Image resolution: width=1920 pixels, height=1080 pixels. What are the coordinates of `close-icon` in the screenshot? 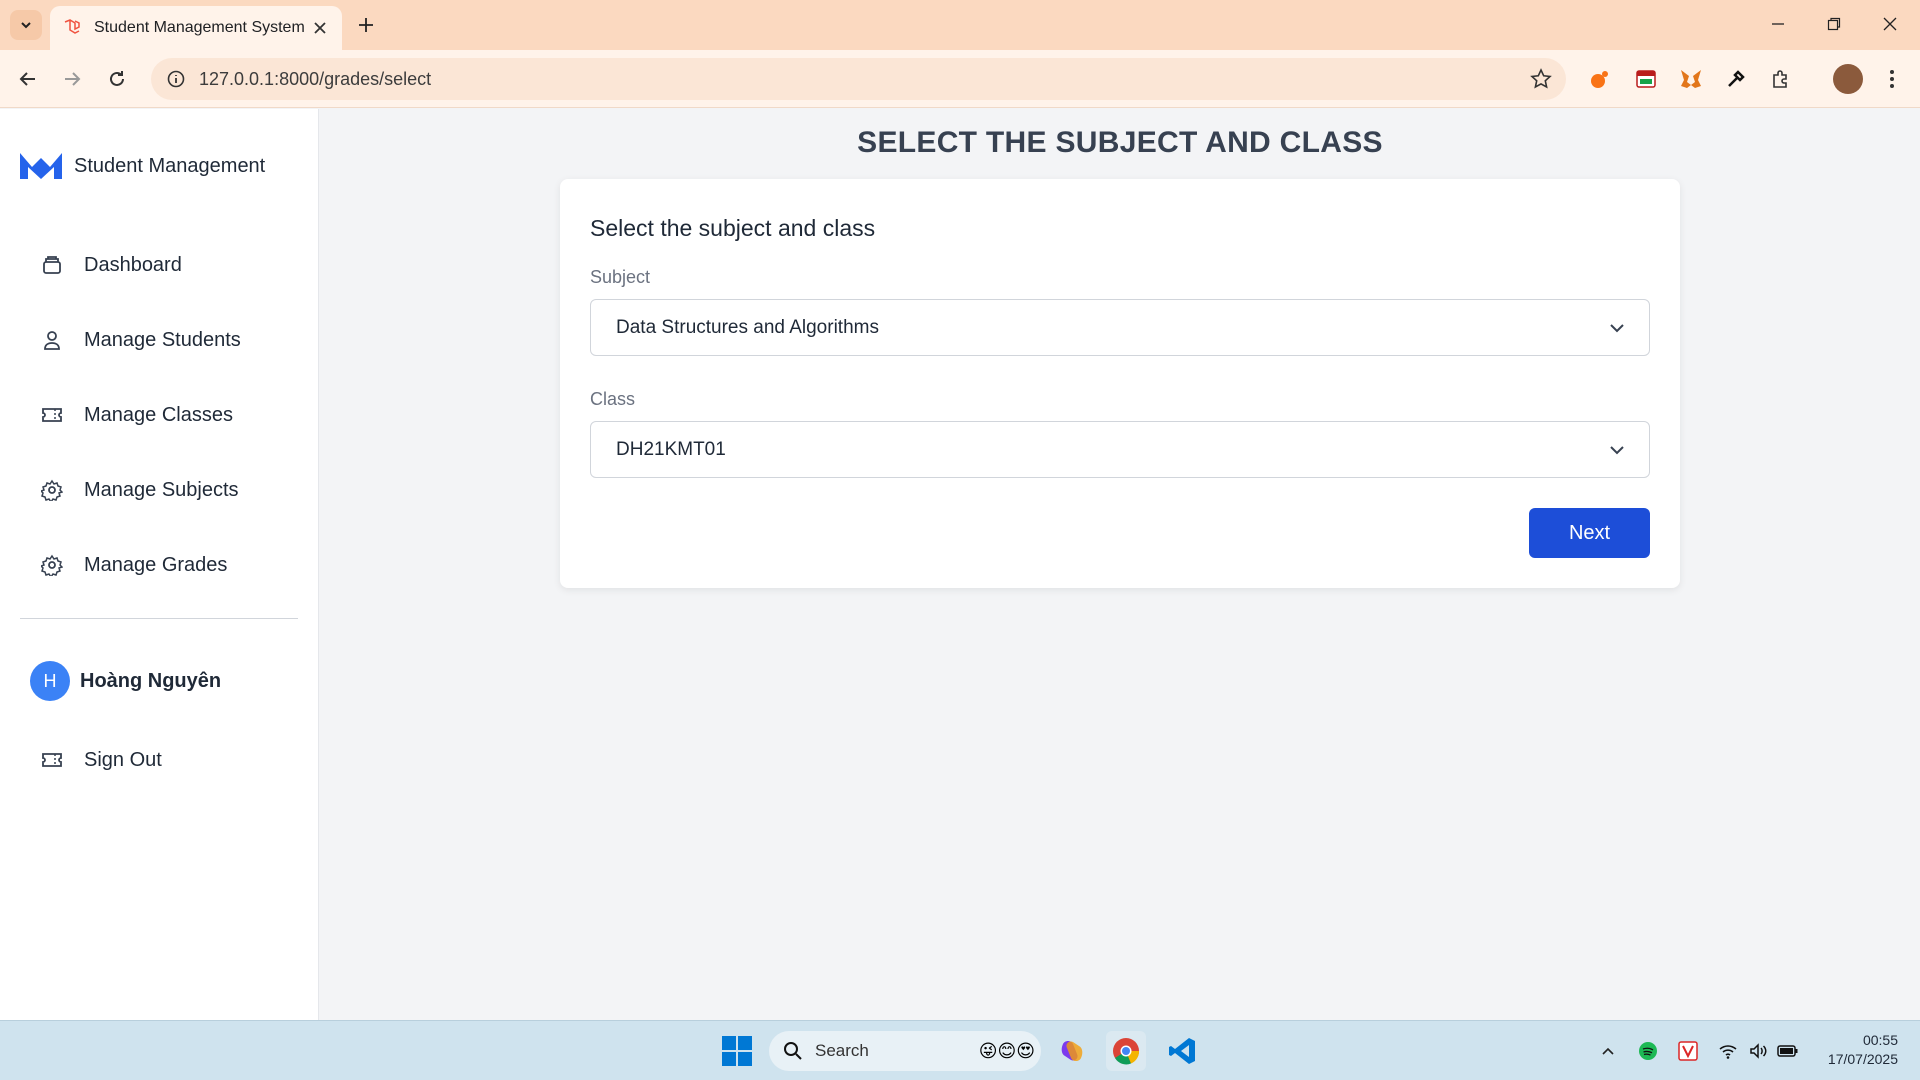 It's located at (1890, 24).